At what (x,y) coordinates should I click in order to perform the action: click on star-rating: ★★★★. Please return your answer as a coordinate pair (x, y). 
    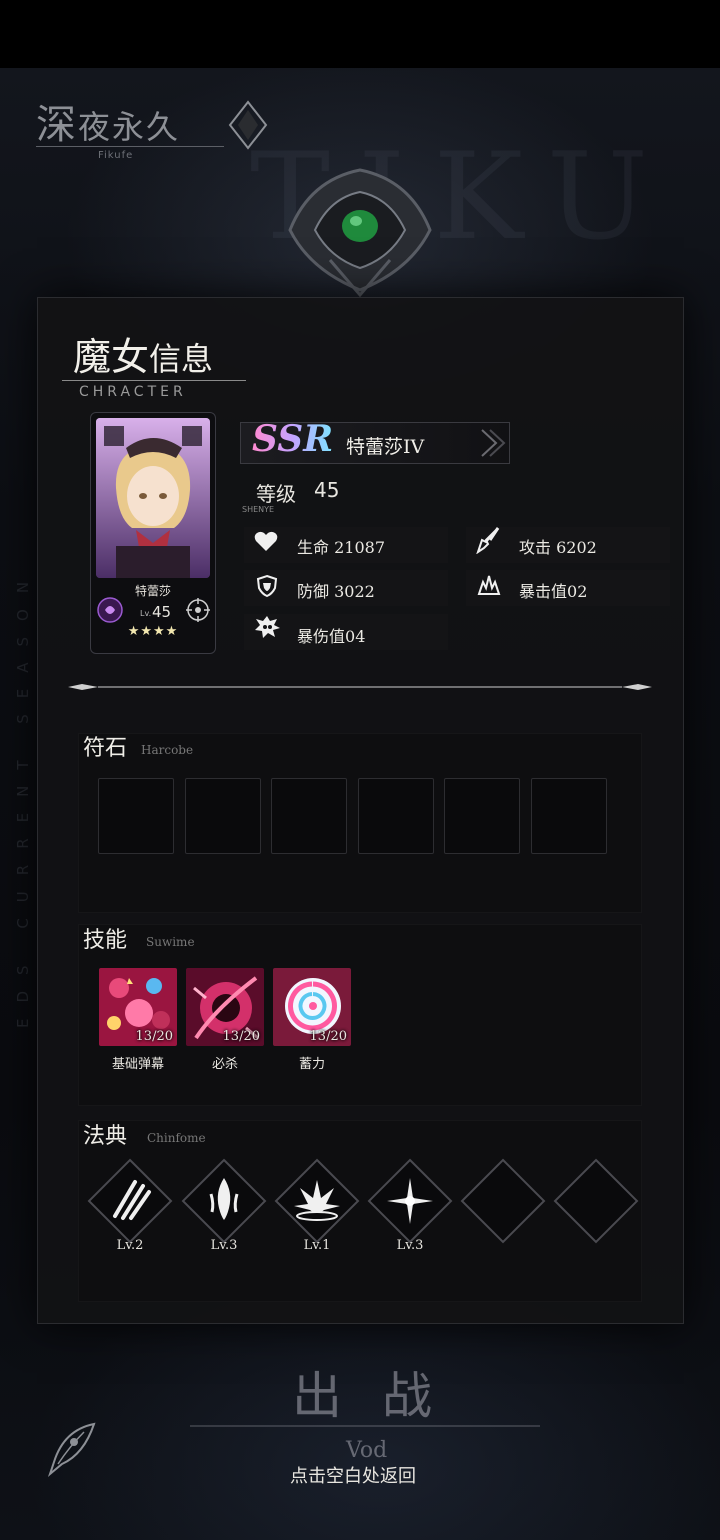
    Looking at the image, I should click on (153, 631).